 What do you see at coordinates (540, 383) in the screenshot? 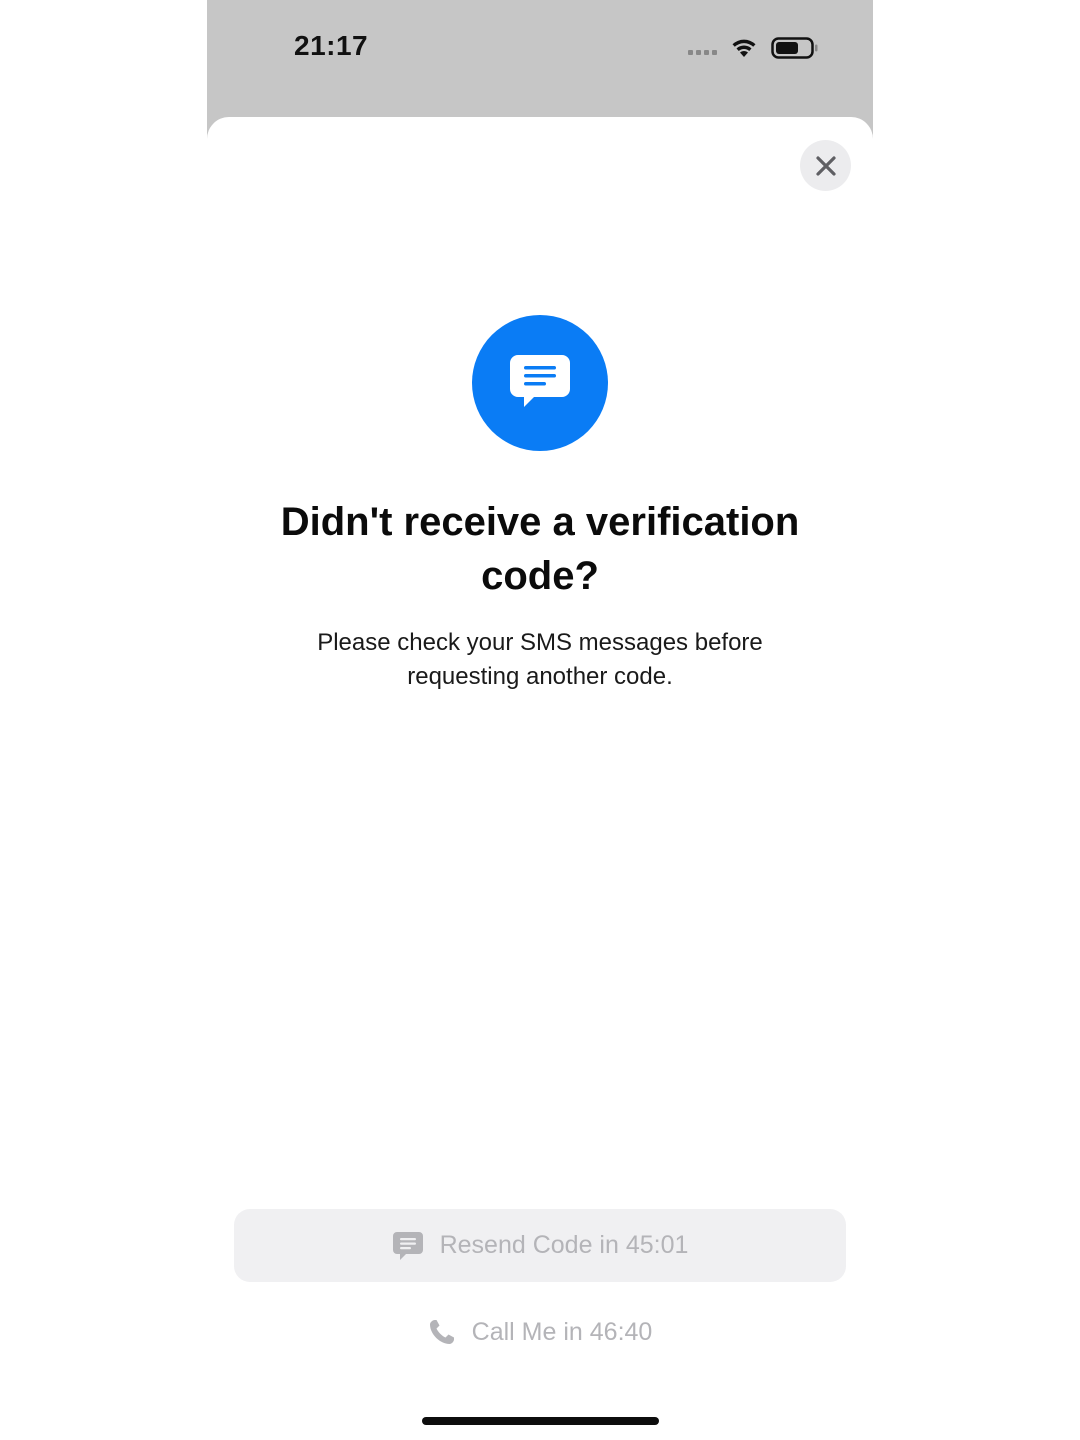
I see `message-bubble-icon` at bounding box center [540, 383].